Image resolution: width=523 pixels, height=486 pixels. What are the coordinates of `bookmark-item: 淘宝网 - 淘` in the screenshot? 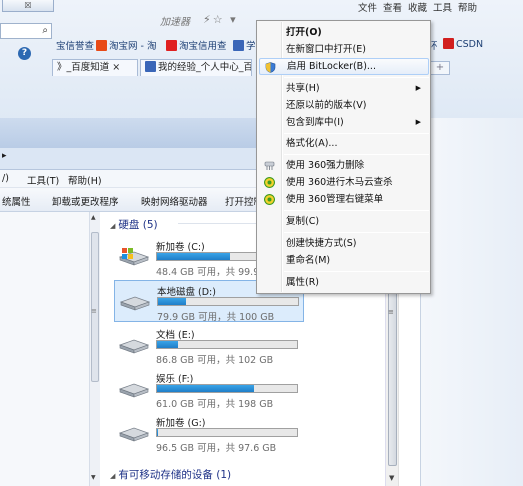 It's located at (126, 45).